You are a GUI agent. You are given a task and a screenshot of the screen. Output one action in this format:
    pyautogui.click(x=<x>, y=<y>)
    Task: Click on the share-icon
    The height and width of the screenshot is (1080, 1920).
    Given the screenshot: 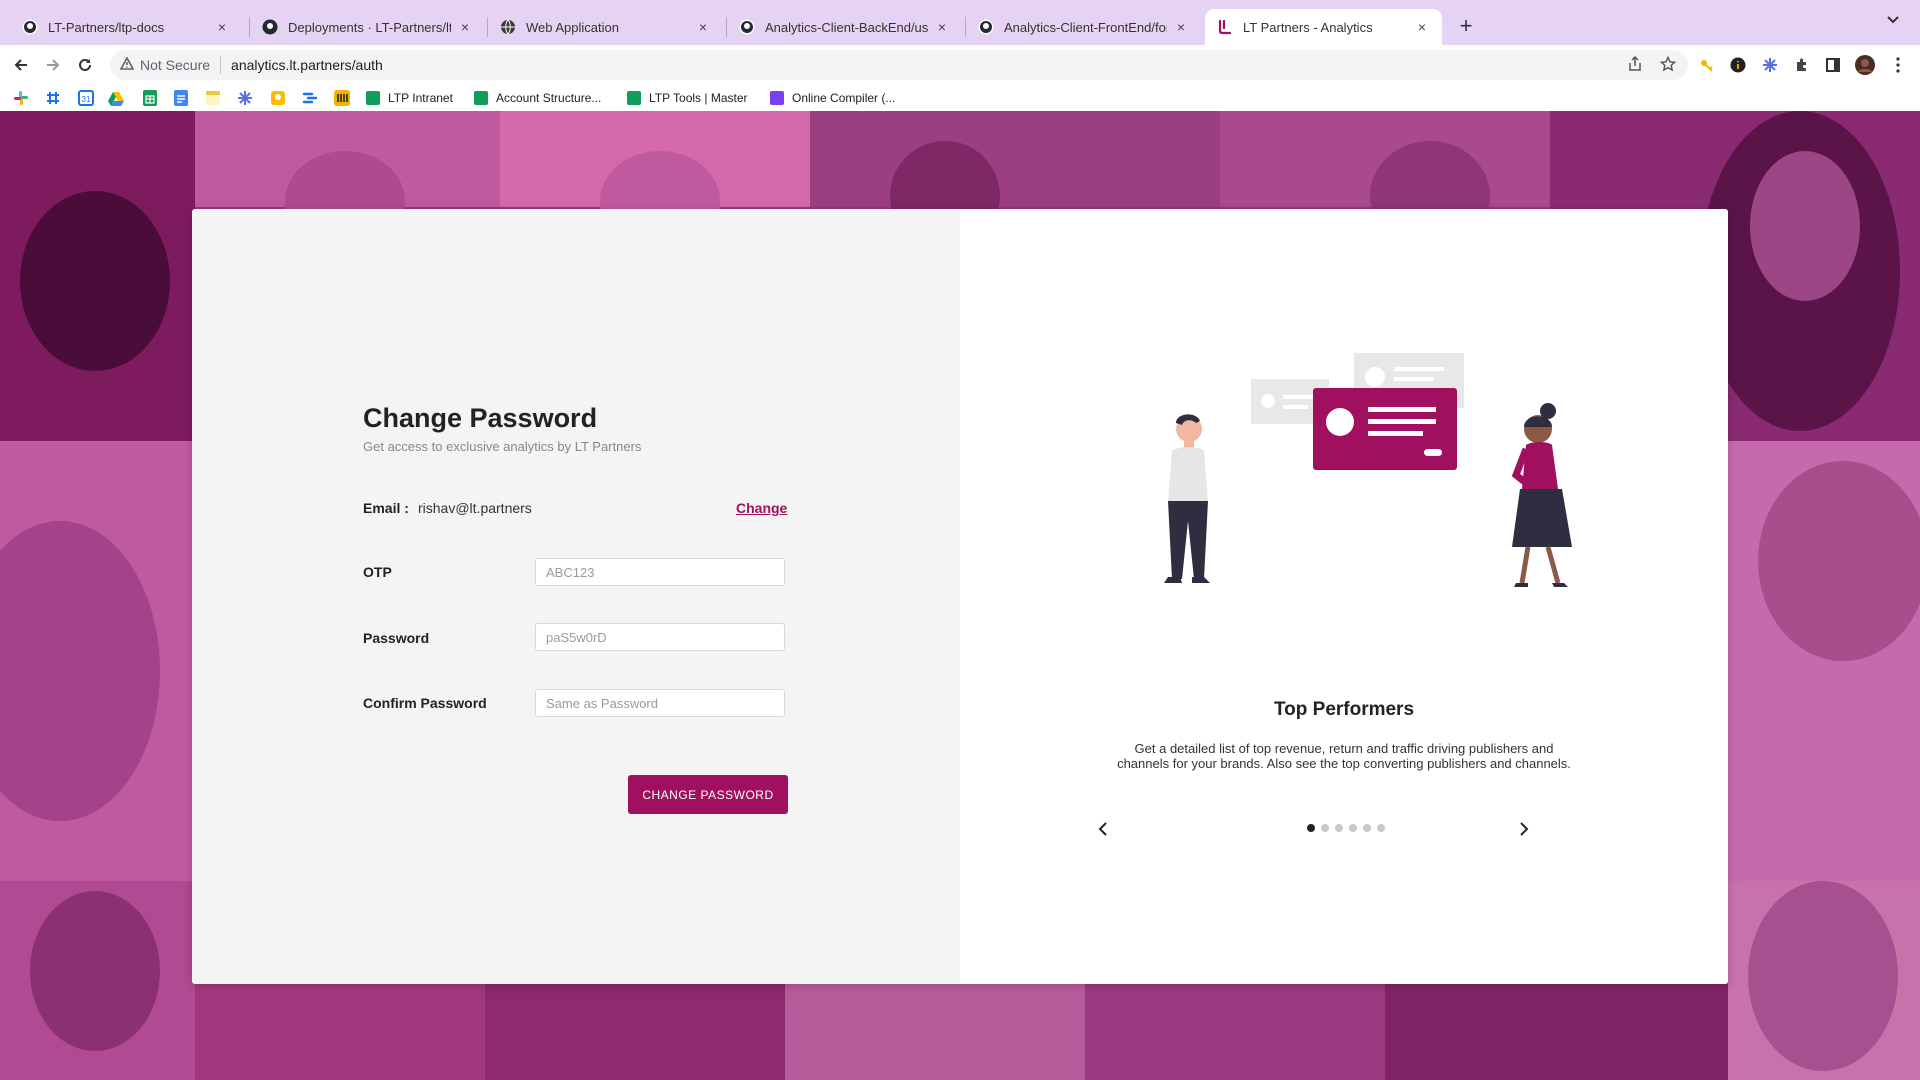 What is the action you would take?
    pyautogui.click(x=1635, y=65)
    